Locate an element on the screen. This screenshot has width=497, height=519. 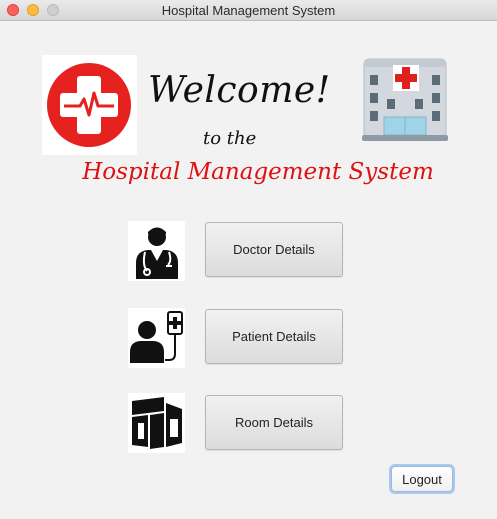
welcome-heading: Welcome! is located at coordinates (239, 90).